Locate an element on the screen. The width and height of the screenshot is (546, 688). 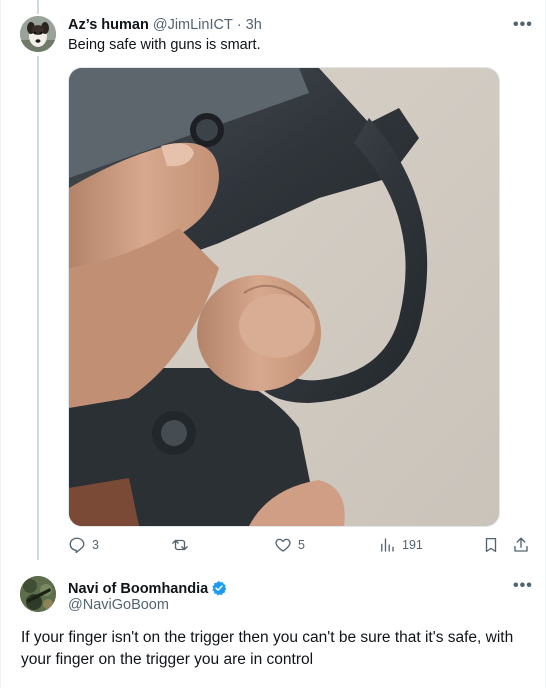
retweet-button is located at coordinates (183, 545).